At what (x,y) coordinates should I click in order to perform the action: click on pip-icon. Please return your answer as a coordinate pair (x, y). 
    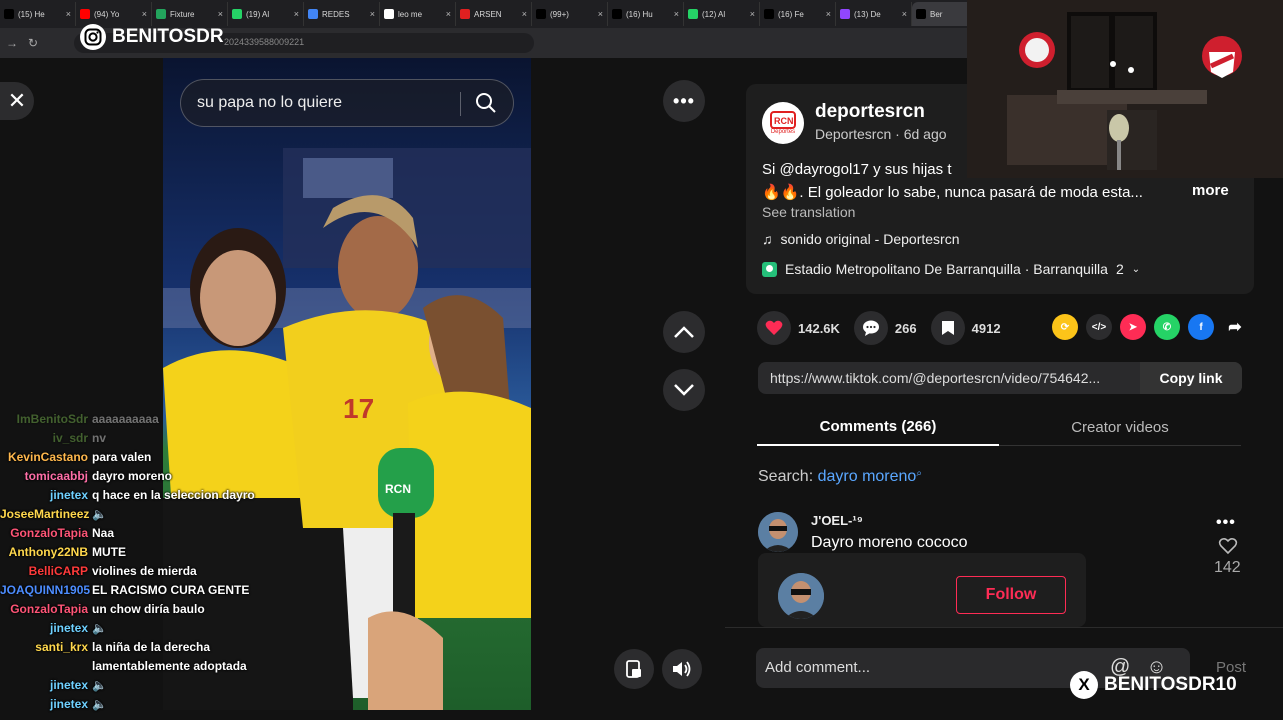
    Looking at the image, I should click on (633, 669).